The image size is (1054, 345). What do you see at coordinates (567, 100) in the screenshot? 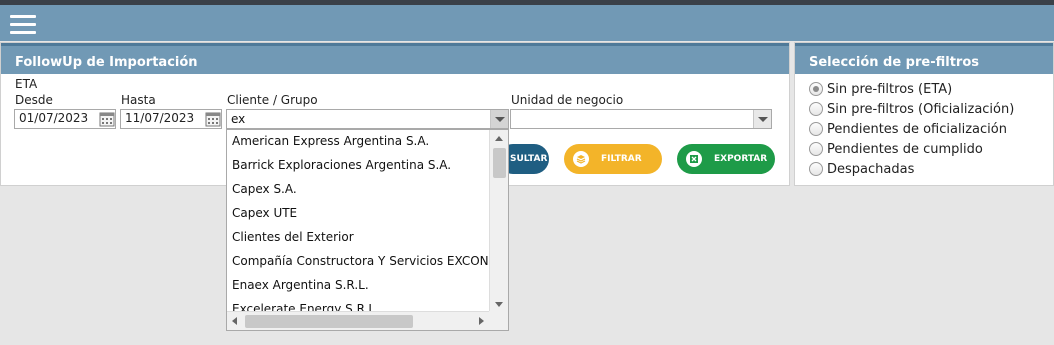
I see `unidad-label: Unidad de negocio` at bounding box center [567, 100].